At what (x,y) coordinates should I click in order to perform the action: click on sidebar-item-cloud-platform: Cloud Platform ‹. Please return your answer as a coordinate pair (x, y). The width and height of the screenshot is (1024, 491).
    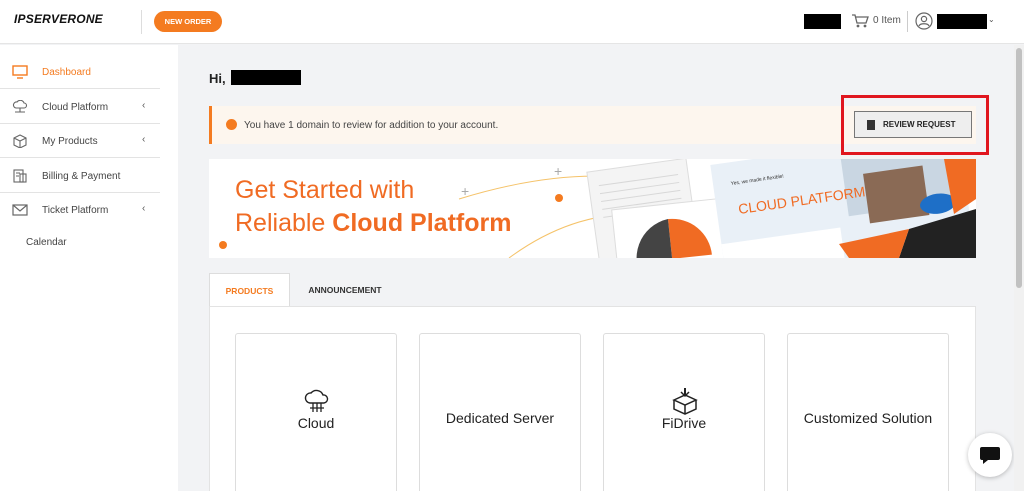
    Looking at the image, I should click on (80, 107).